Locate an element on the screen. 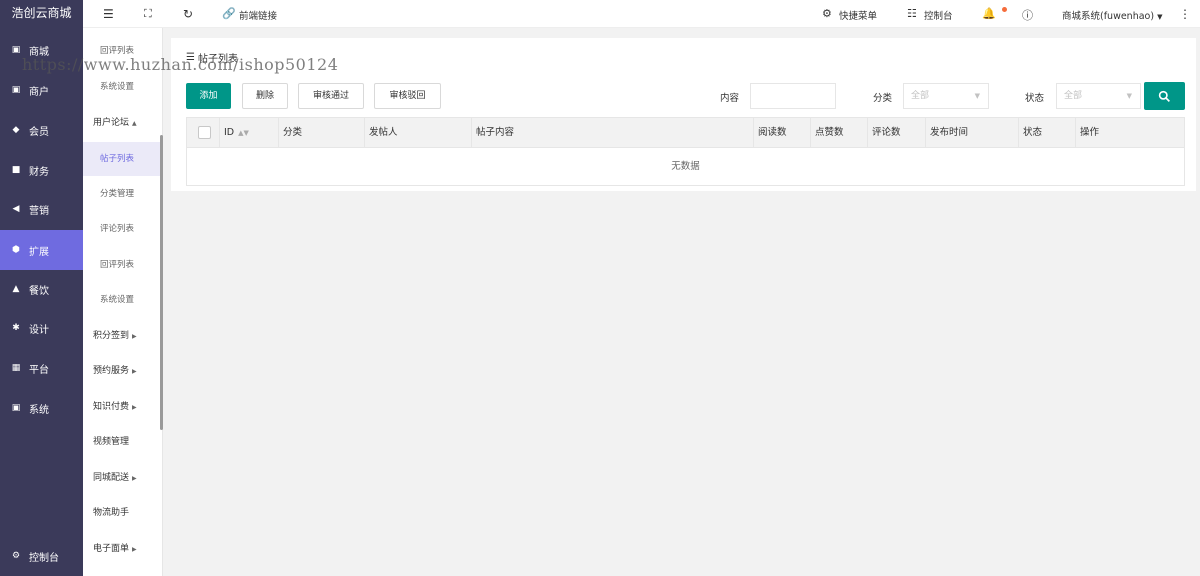 This screenshot has width=1200, height=576. column-header-actions: 操作 is located at coordinates (1090, 132).